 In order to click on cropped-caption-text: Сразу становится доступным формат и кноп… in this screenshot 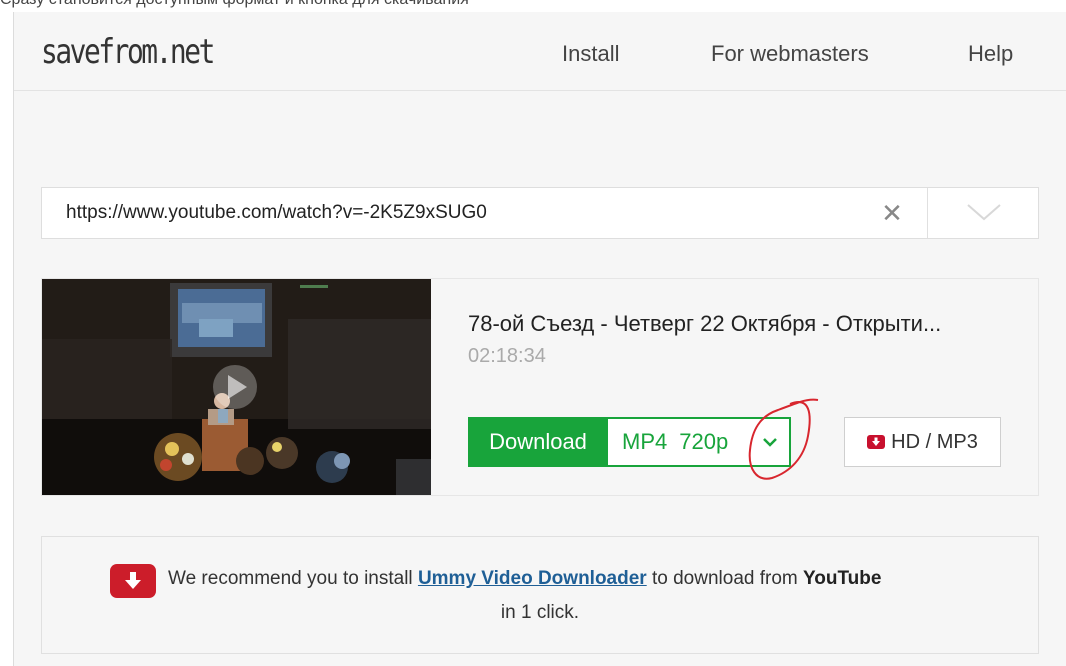, I will do `click(234, 4)`.